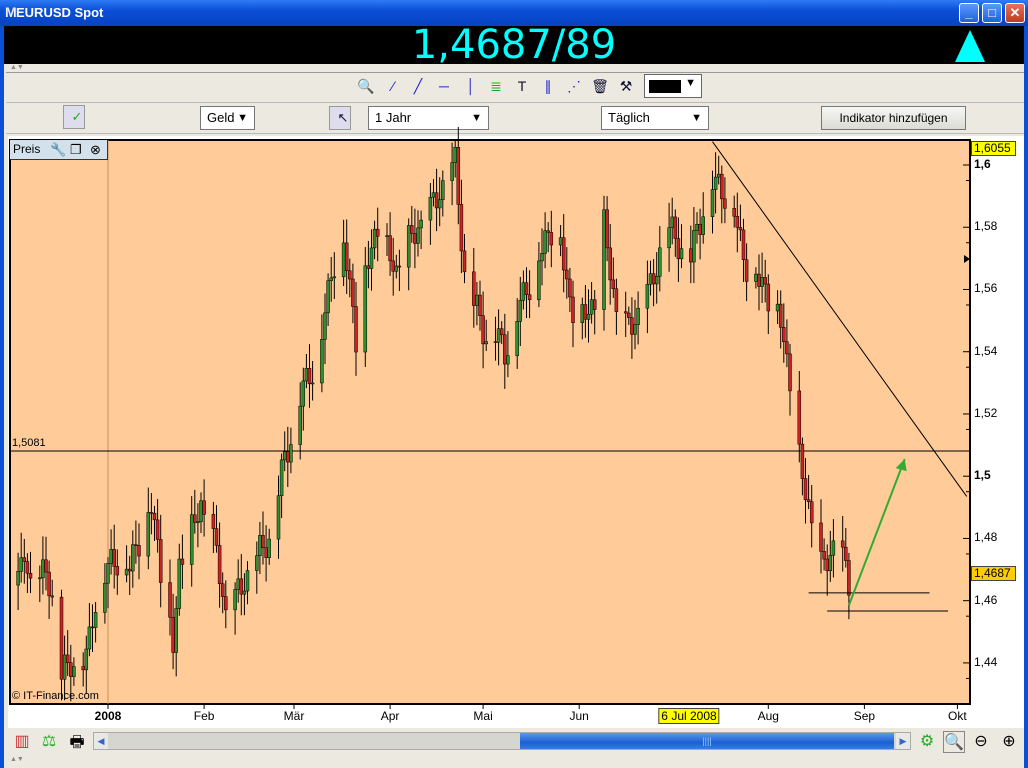 This screenshot has height=768, width=1028. What do you see at coordinates (864, 716) in the screenshot?
I see `x-tick-label: Sep` at bounding box center [864, 716].